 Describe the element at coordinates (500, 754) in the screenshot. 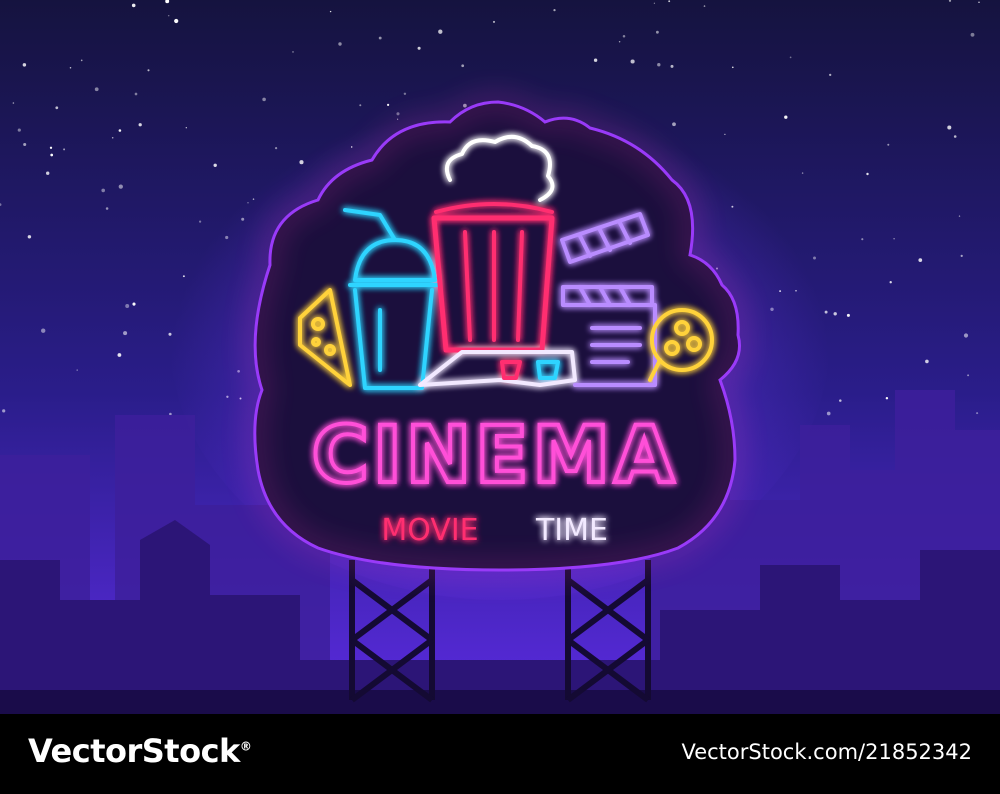

I see `watermark-bar: VectorStock® VectorStock.com/21852342` at that location.